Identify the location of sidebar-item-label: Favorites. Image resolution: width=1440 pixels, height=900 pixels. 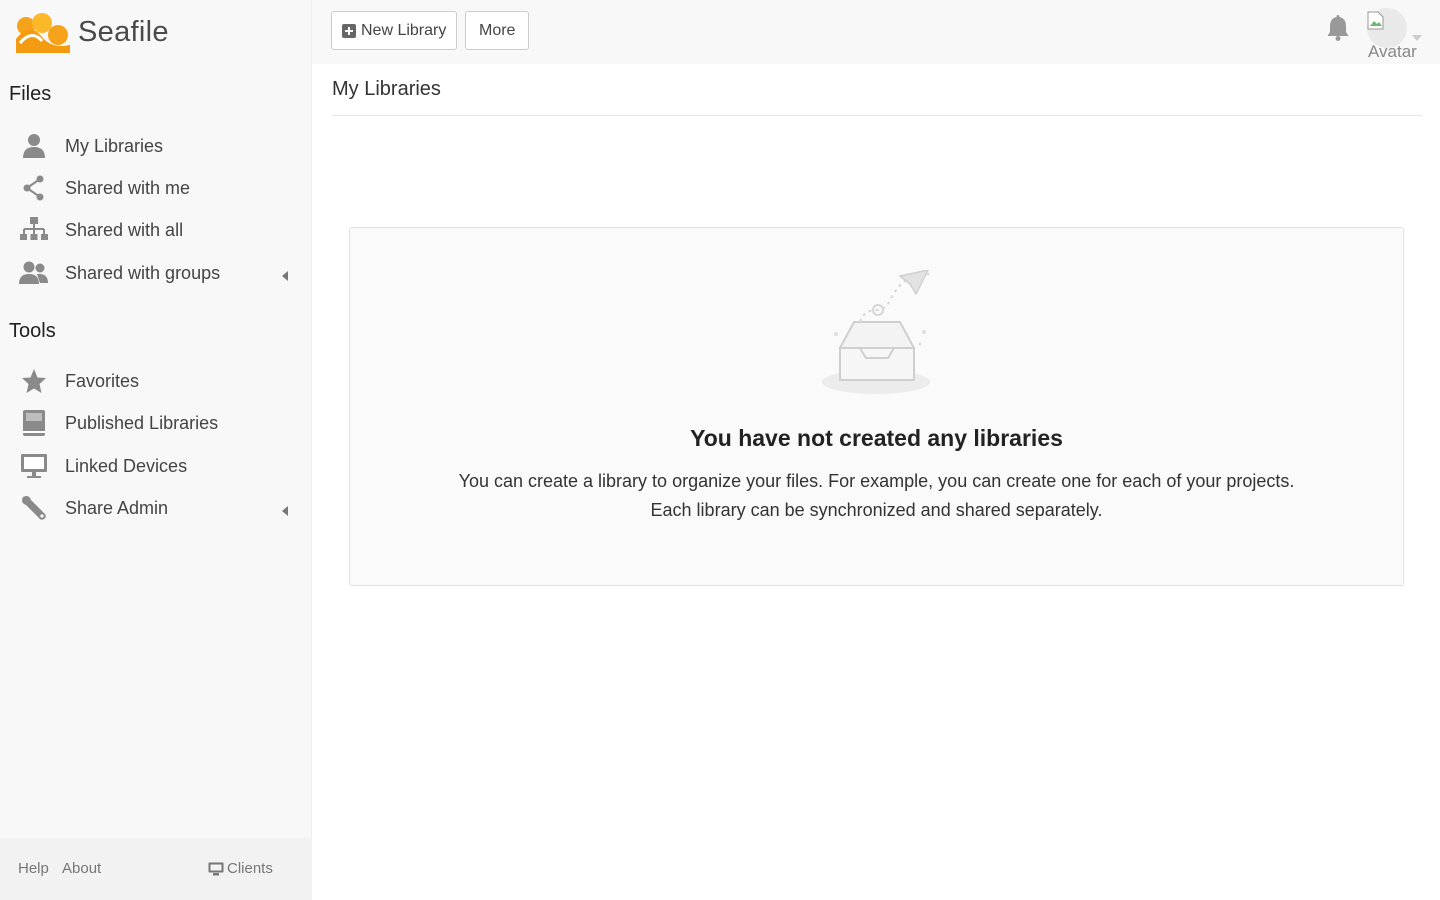
(102, 380).